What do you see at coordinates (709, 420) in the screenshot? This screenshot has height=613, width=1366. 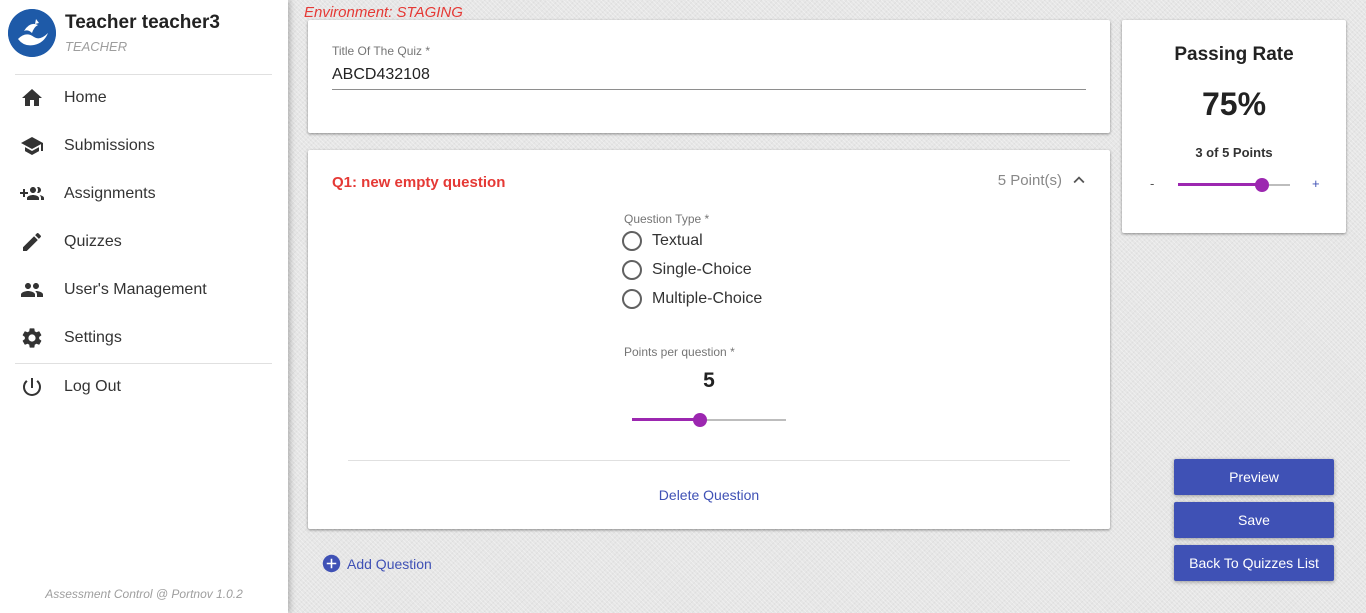 I see `points-slider` at bounding box center [709, 420].